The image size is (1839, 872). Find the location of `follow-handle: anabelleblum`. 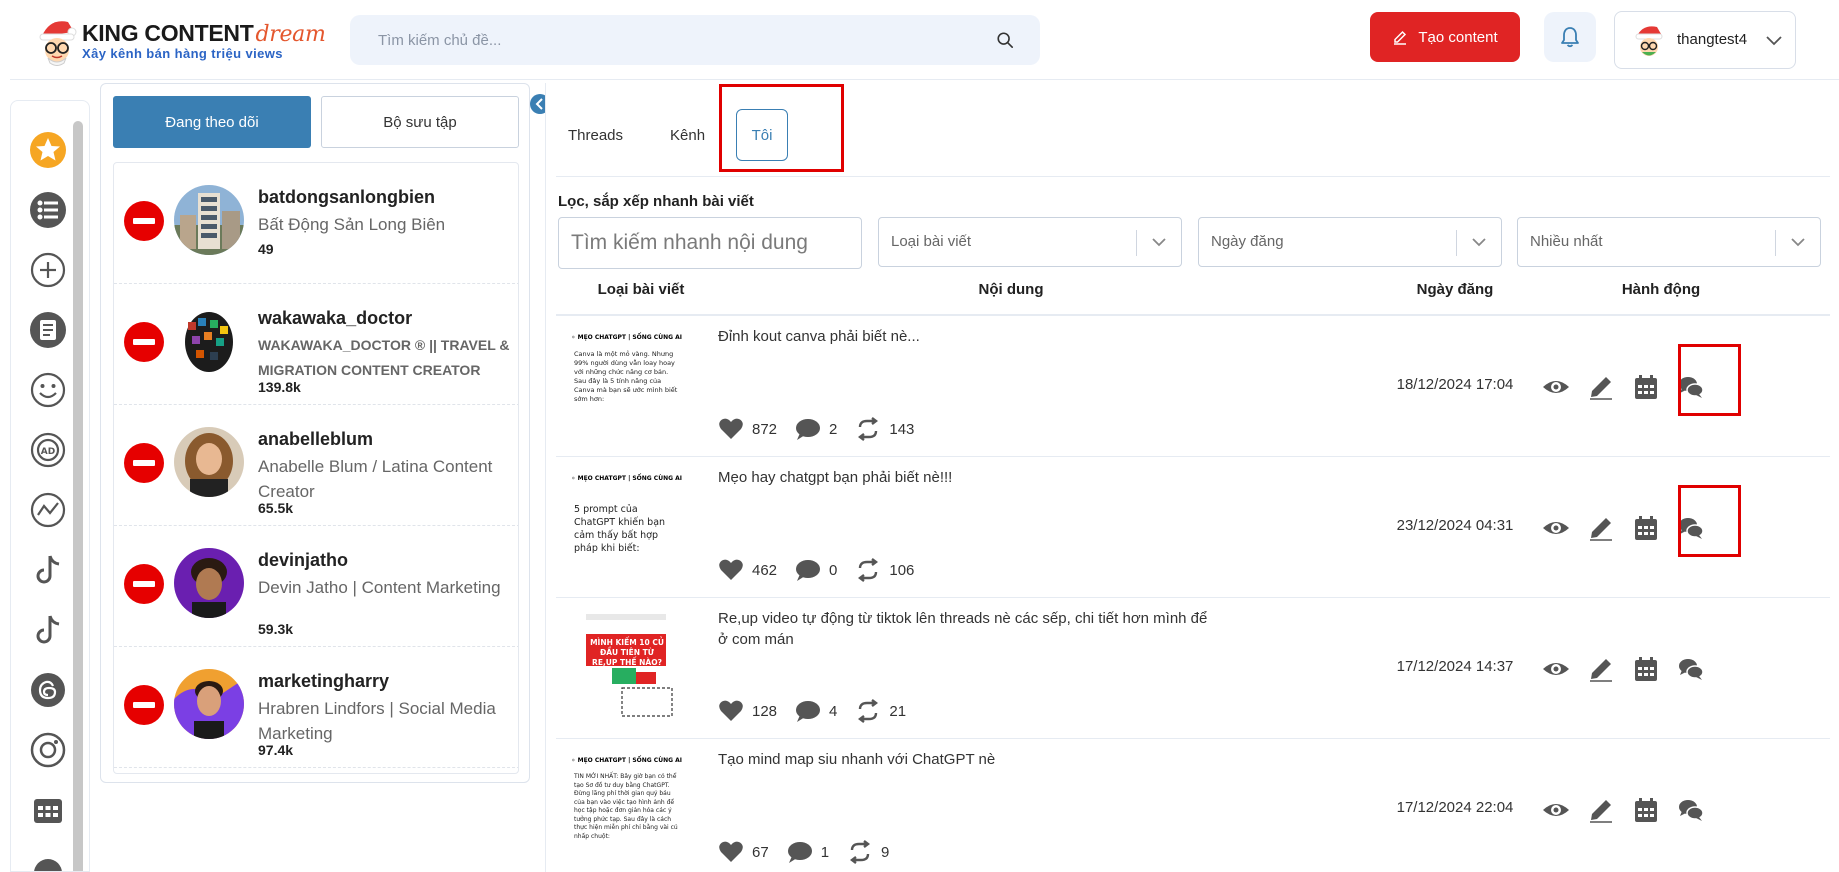

follow-handle: anabelleblum is located at coordinates (316, 439).